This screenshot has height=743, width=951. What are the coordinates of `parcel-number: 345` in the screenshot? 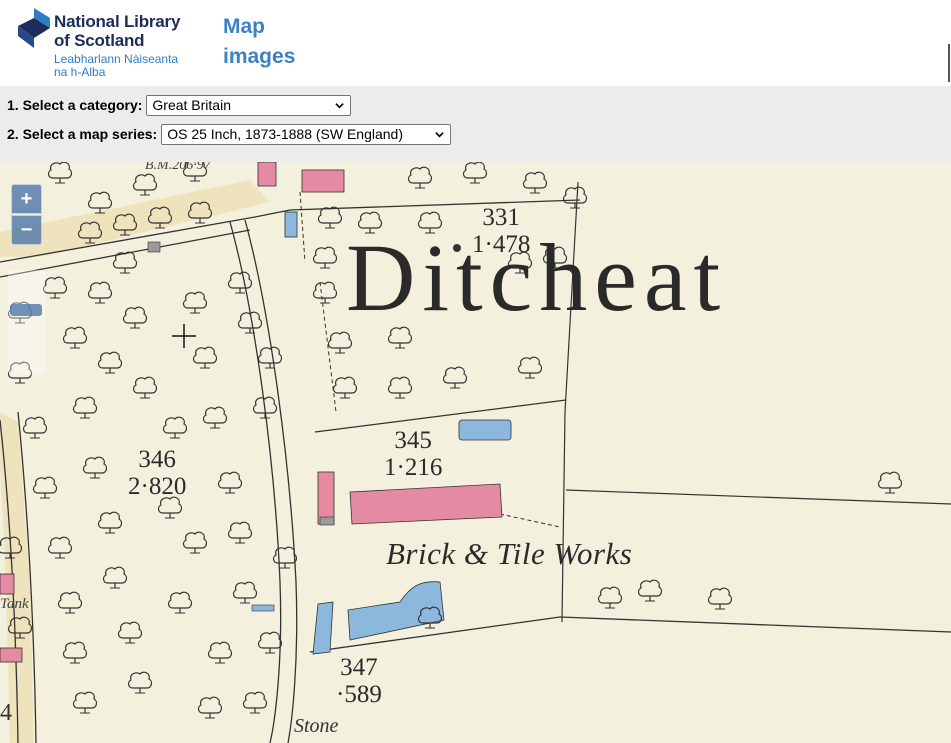 It's located at (413, 440).